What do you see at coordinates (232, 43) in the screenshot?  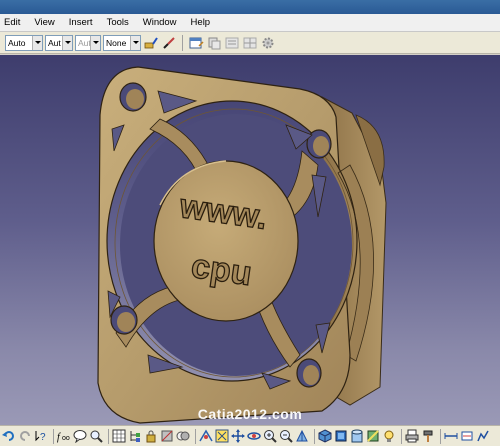 I see `text-format-icon` at bounding box center [232, 43].